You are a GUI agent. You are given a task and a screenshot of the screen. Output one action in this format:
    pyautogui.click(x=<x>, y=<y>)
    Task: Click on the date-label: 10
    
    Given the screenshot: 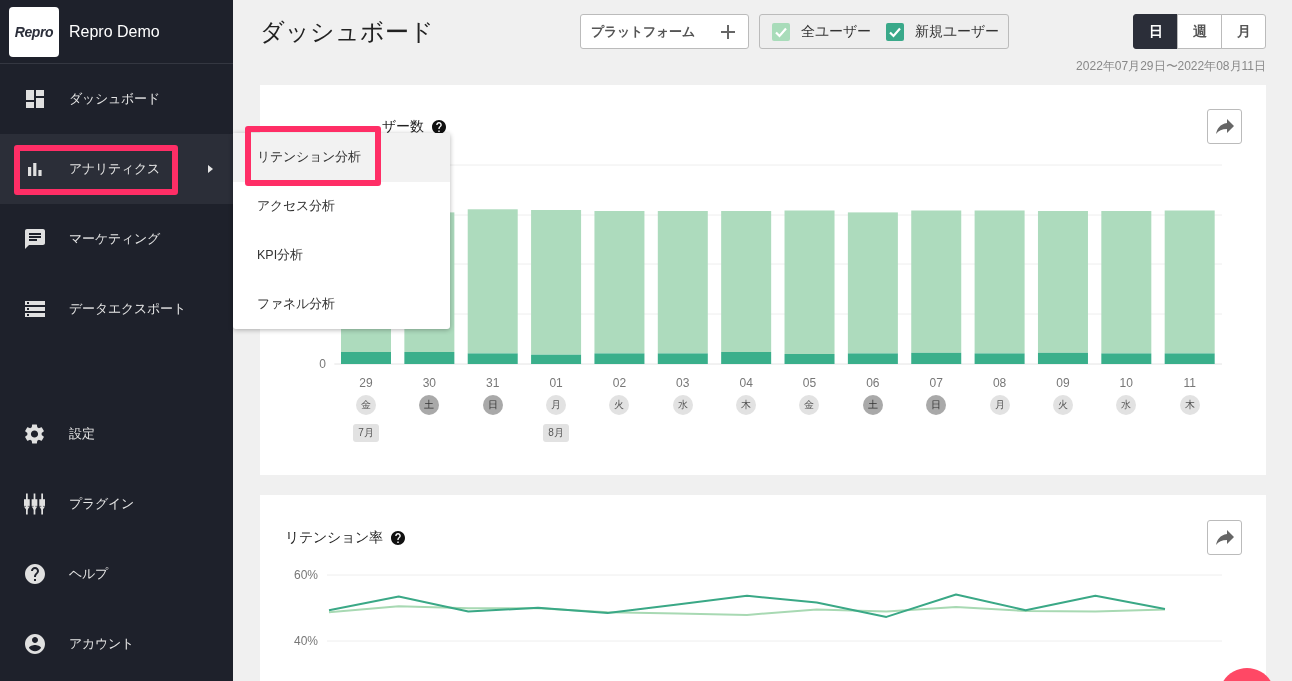 What is the action you would take?
    pyautogui.click(x=1126, y=383)
    